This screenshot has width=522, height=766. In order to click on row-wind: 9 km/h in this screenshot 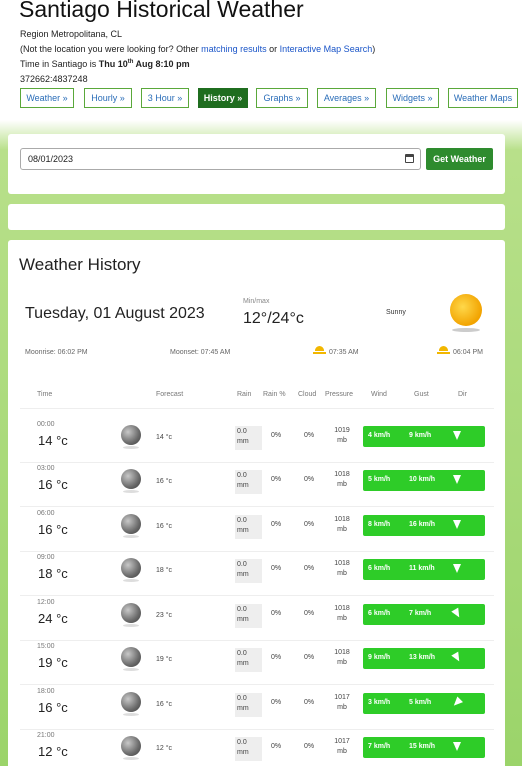, I will do `click(379, 657)`.